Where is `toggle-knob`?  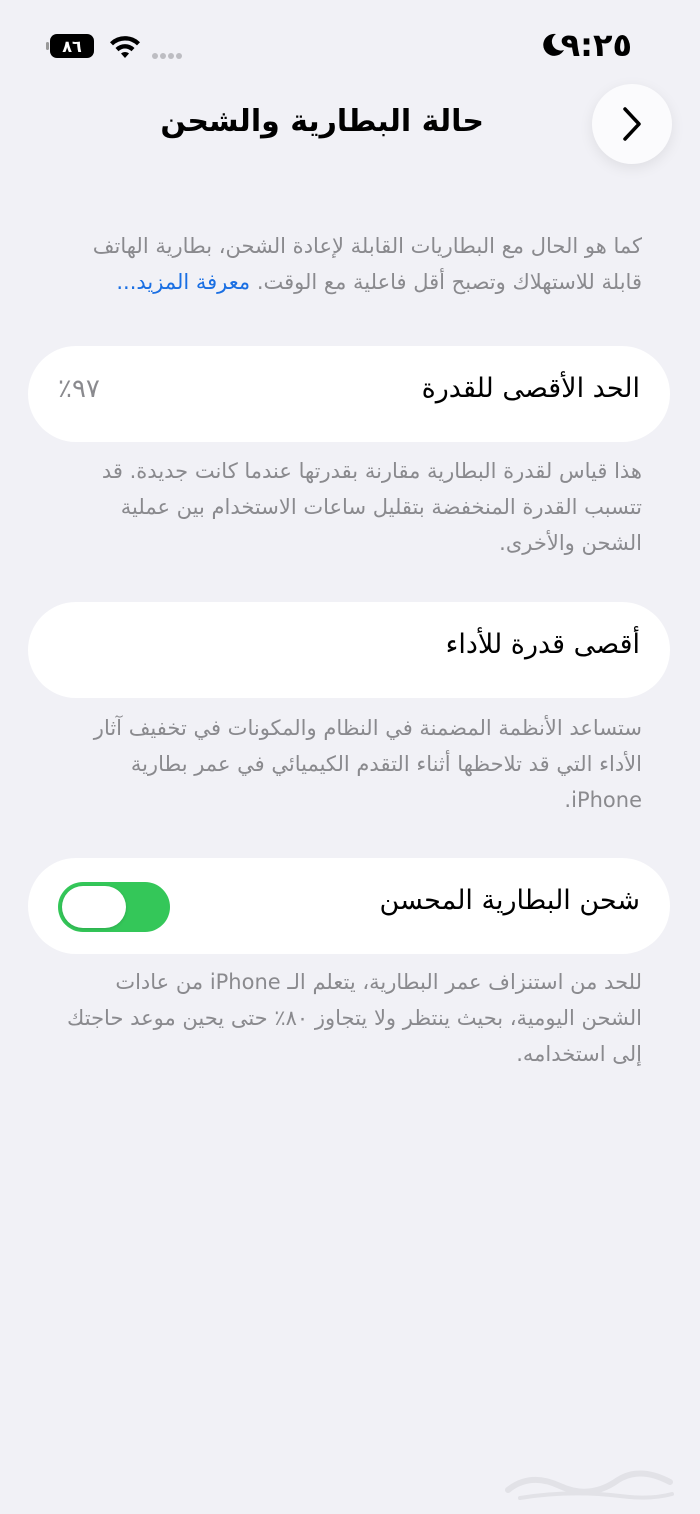
toggle-knob is located at coordinates (94, 907).